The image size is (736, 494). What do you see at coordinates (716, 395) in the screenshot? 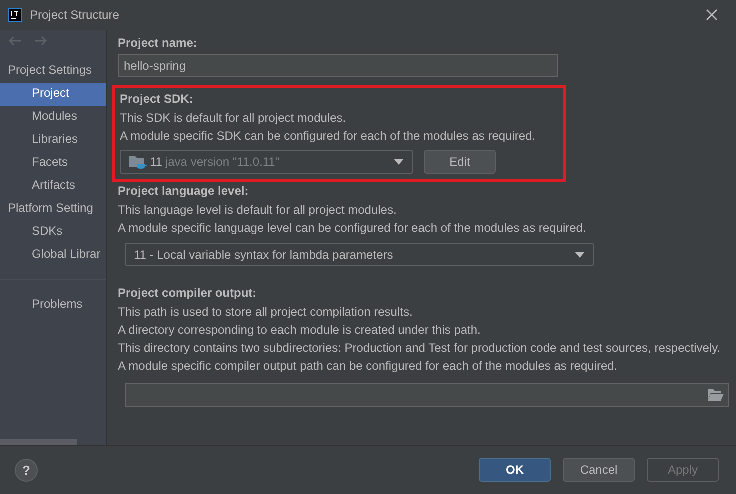
I see `folder-icon` at bounding box center [716, 395].